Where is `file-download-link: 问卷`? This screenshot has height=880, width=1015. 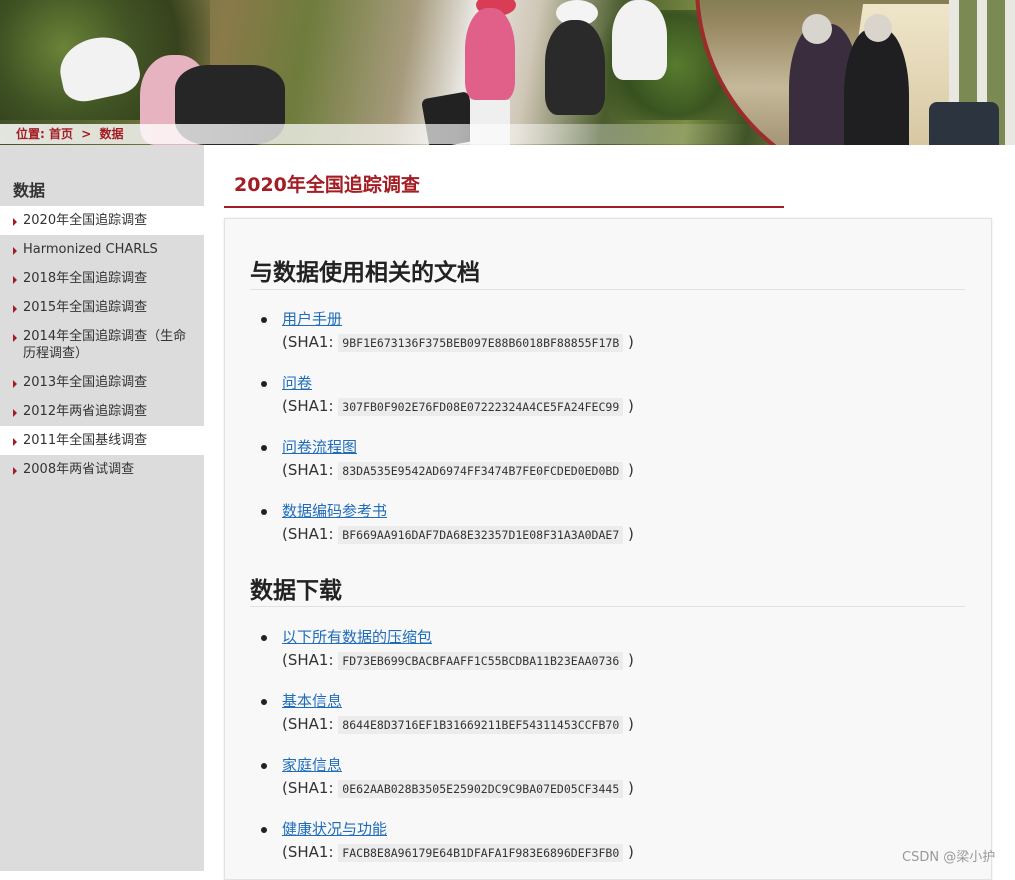
file-download-link: 问卷 is located at coordinates (297, 382).